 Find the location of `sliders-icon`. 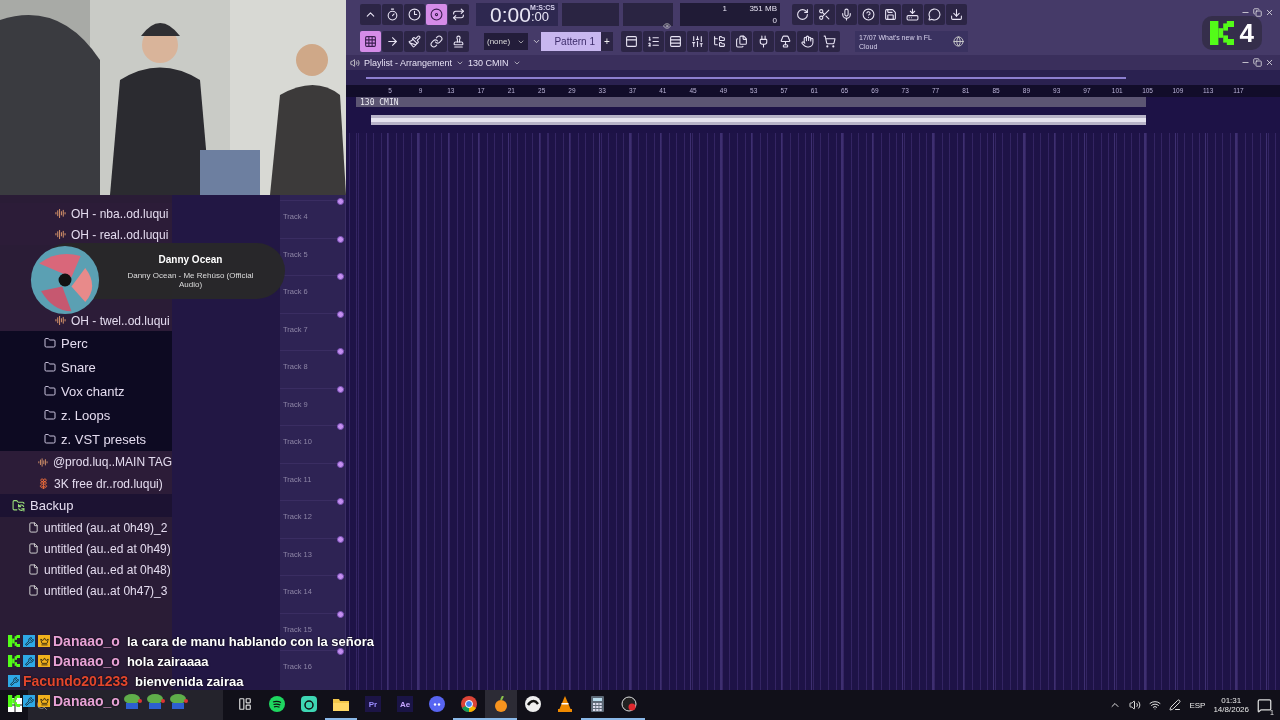

sliders-icon is located at coordinates (697, 41).